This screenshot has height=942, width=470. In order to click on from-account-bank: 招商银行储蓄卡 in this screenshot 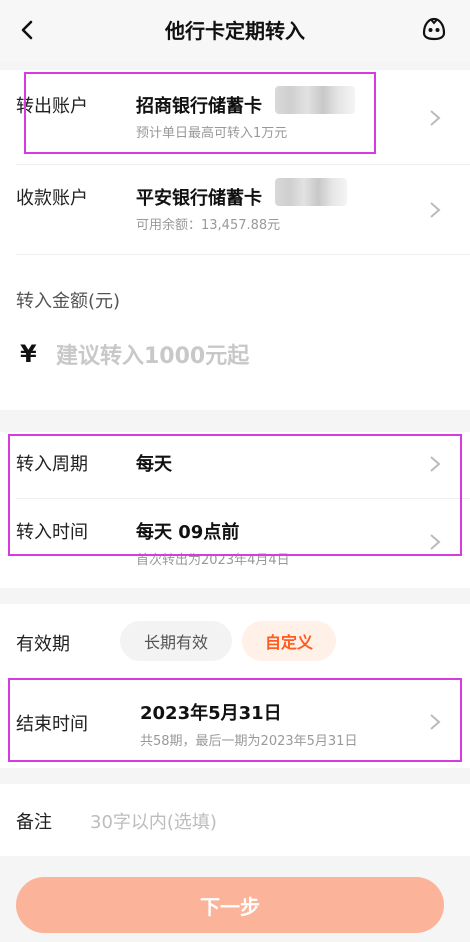, I will do `click(199, 106)`.